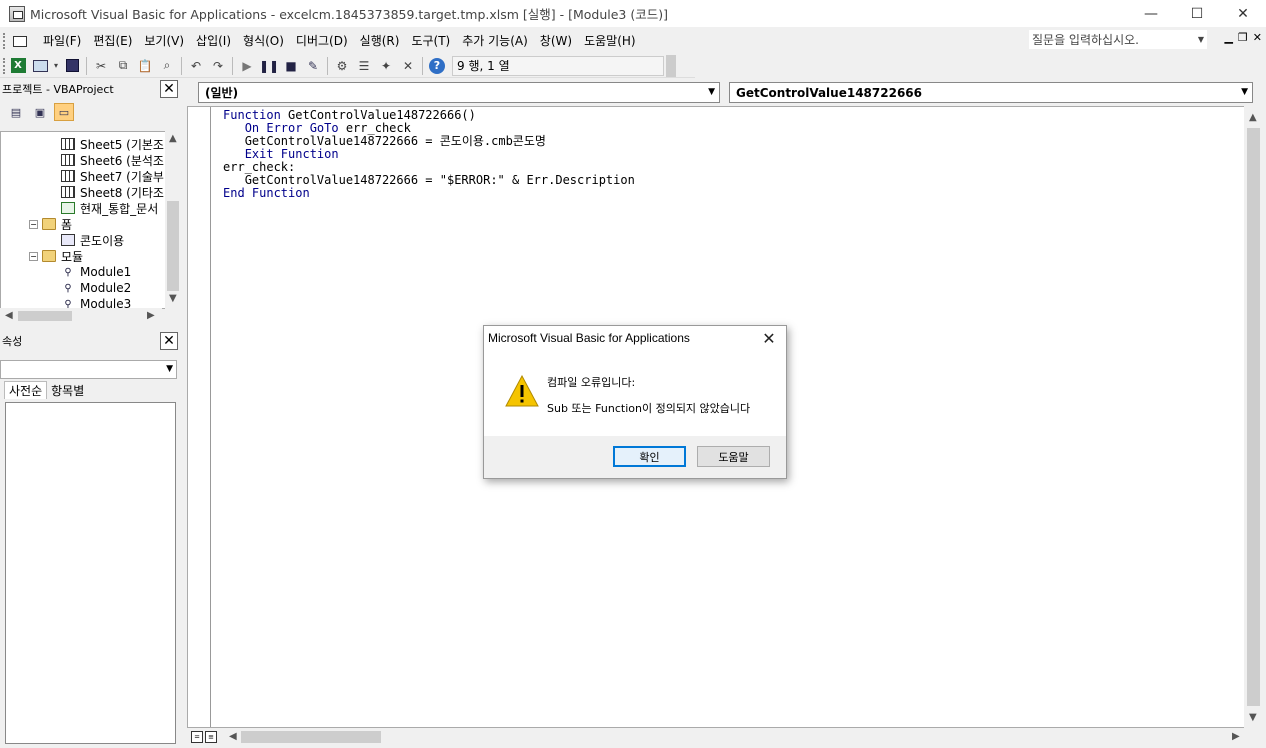 This screenshot has width=1266, height=748. Describe the element at coordinates (269, 66) in the screenshot. I see `break-icon: ❚❚` at that location.